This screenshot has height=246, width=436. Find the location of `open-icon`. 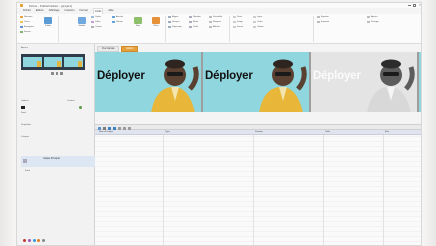

open-icon is located at coordinates (21, 22).